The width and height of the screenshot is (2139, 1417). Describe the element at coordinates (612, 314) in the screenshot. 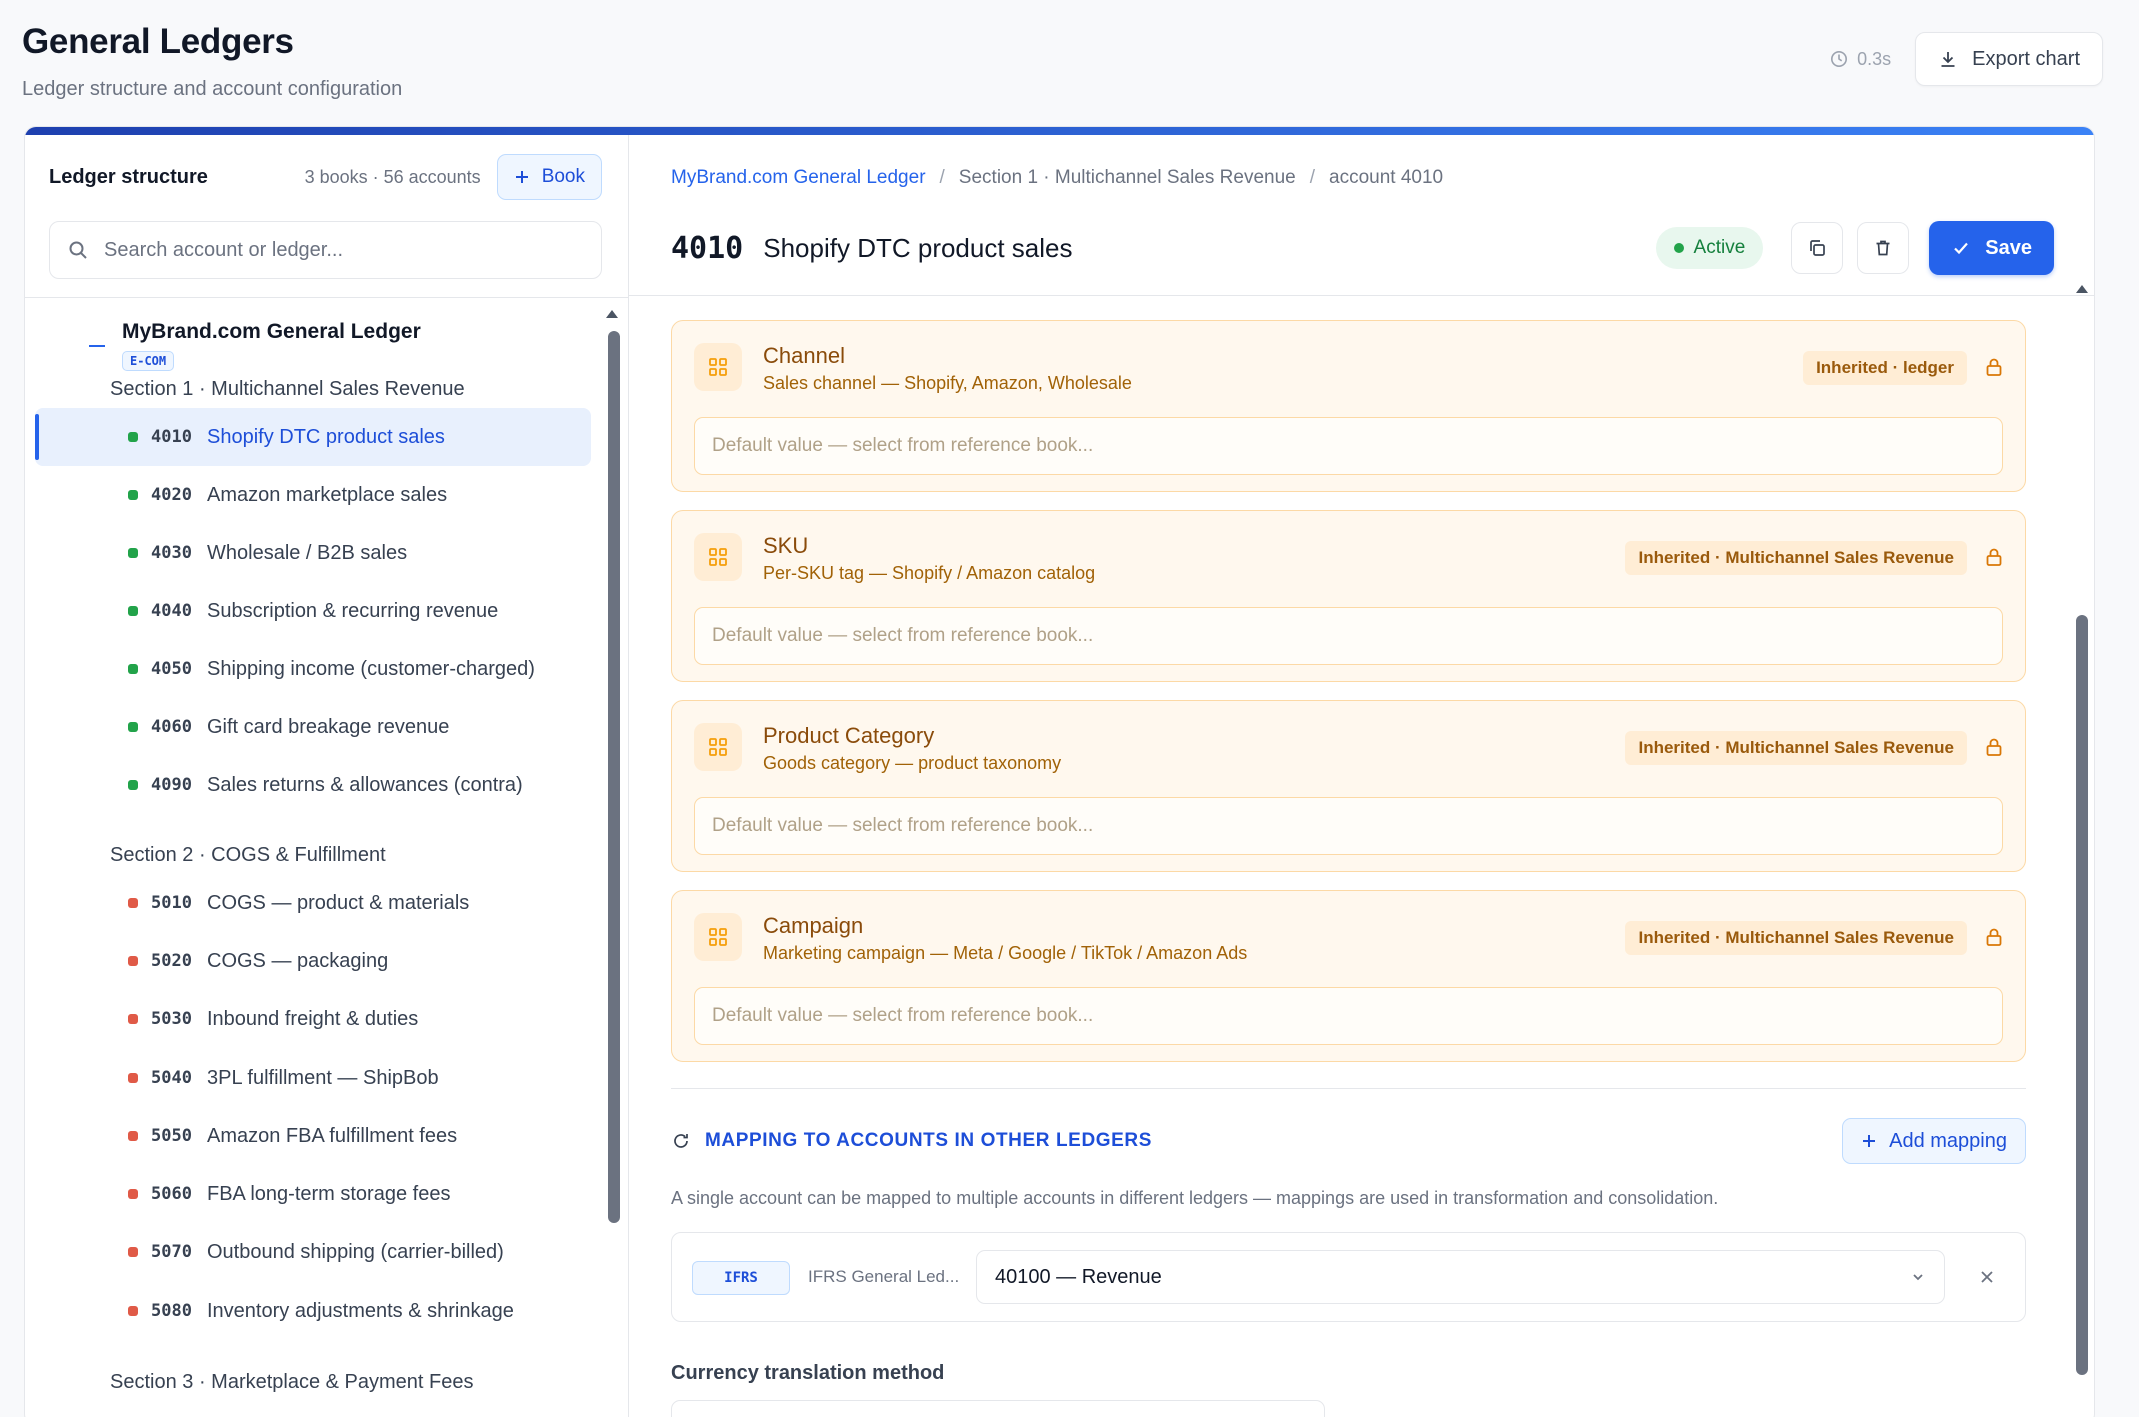

I see `sidebar-scroll-up` at that location.